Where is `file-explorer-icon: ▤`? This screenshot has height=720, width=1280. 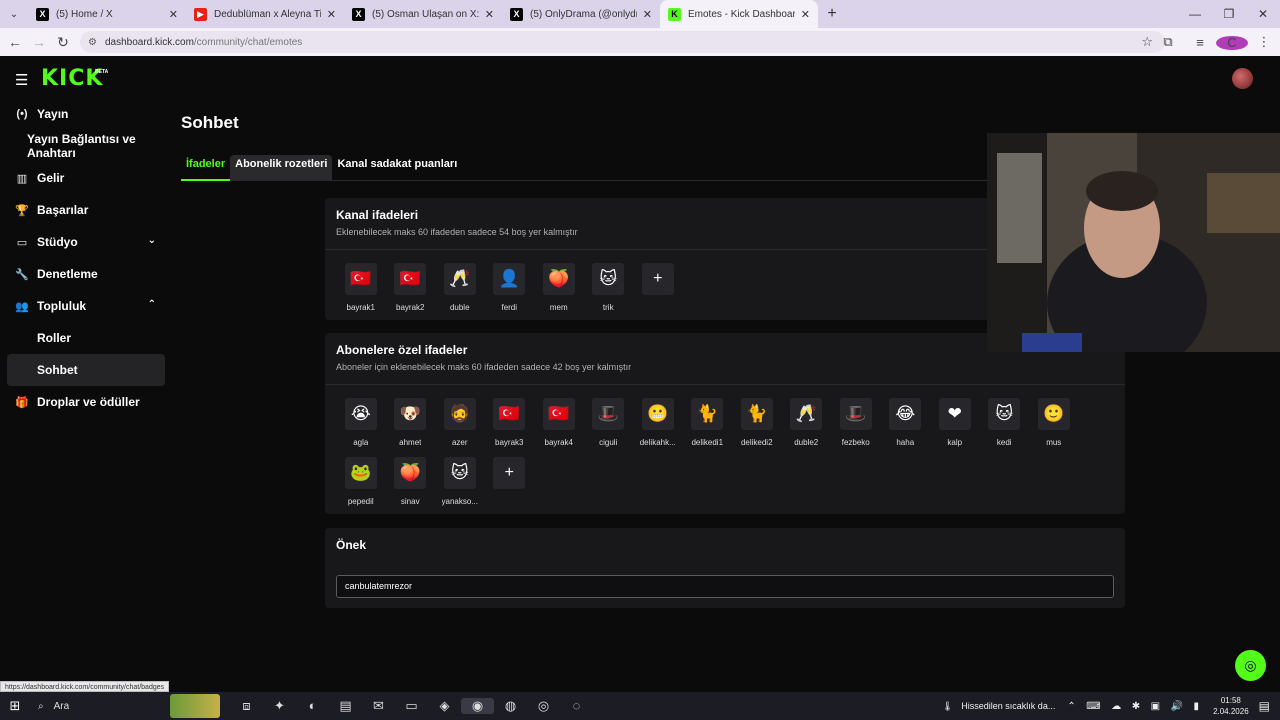 file-explorer-icon: ▤ is located at coordinates (345, 706).